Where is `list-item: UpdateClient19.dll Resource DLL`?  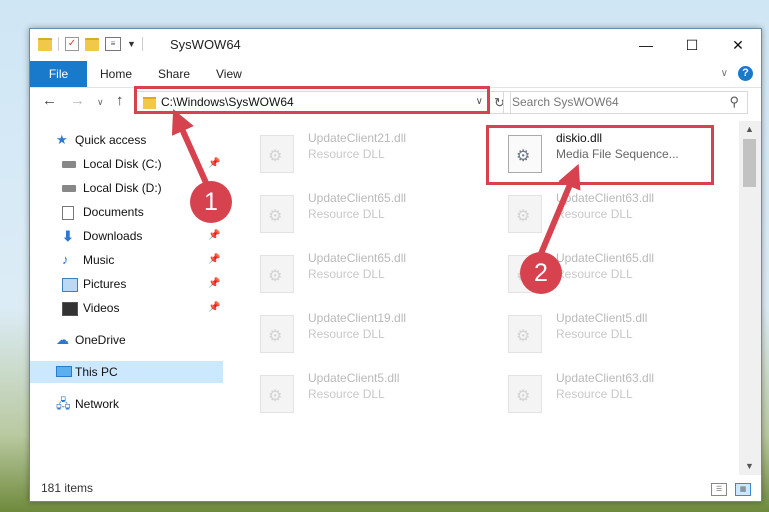 list-item: UpdateClient19.dll Resource DLL is located at coordinates (351, 331).